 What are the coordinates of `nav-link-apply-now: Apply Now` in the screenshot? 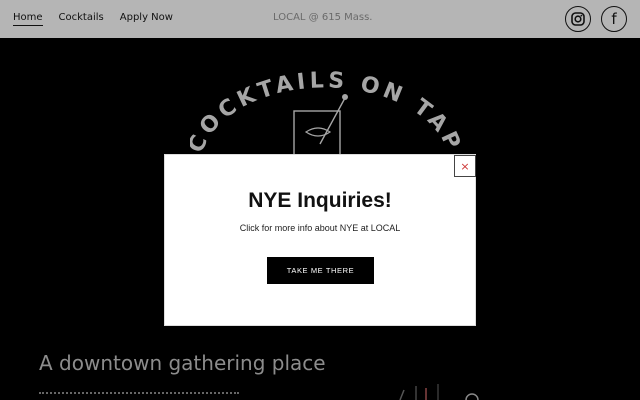 It's located at (146, 19).